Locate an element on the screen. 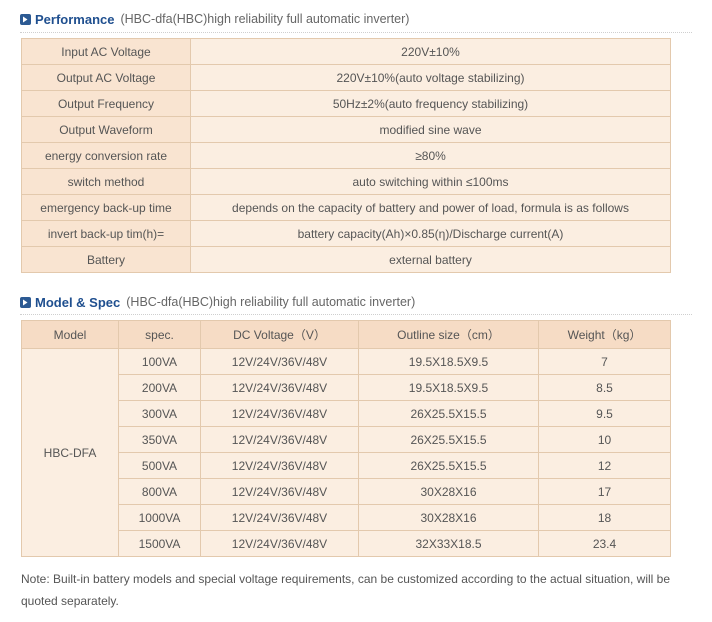 This screenshot has height=622, width=712. table-row: 1500VA 12V/24V/36V/48V 32X33X18.5 23.4 is located at coordinates (346, 543).